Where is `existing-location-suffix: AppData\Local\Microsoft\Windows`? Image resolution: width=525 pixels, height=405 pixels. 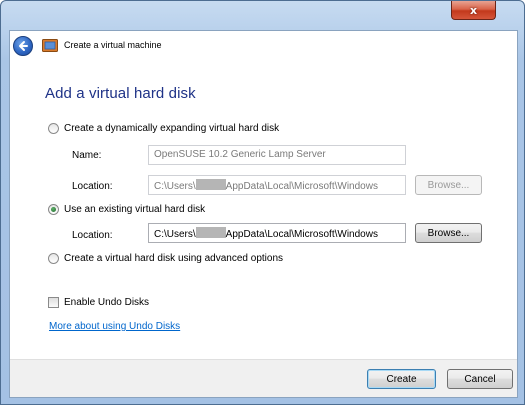
existing-location-suffix: AppData\Local\Microsoft\Windows is located at coordinates (301, 234).